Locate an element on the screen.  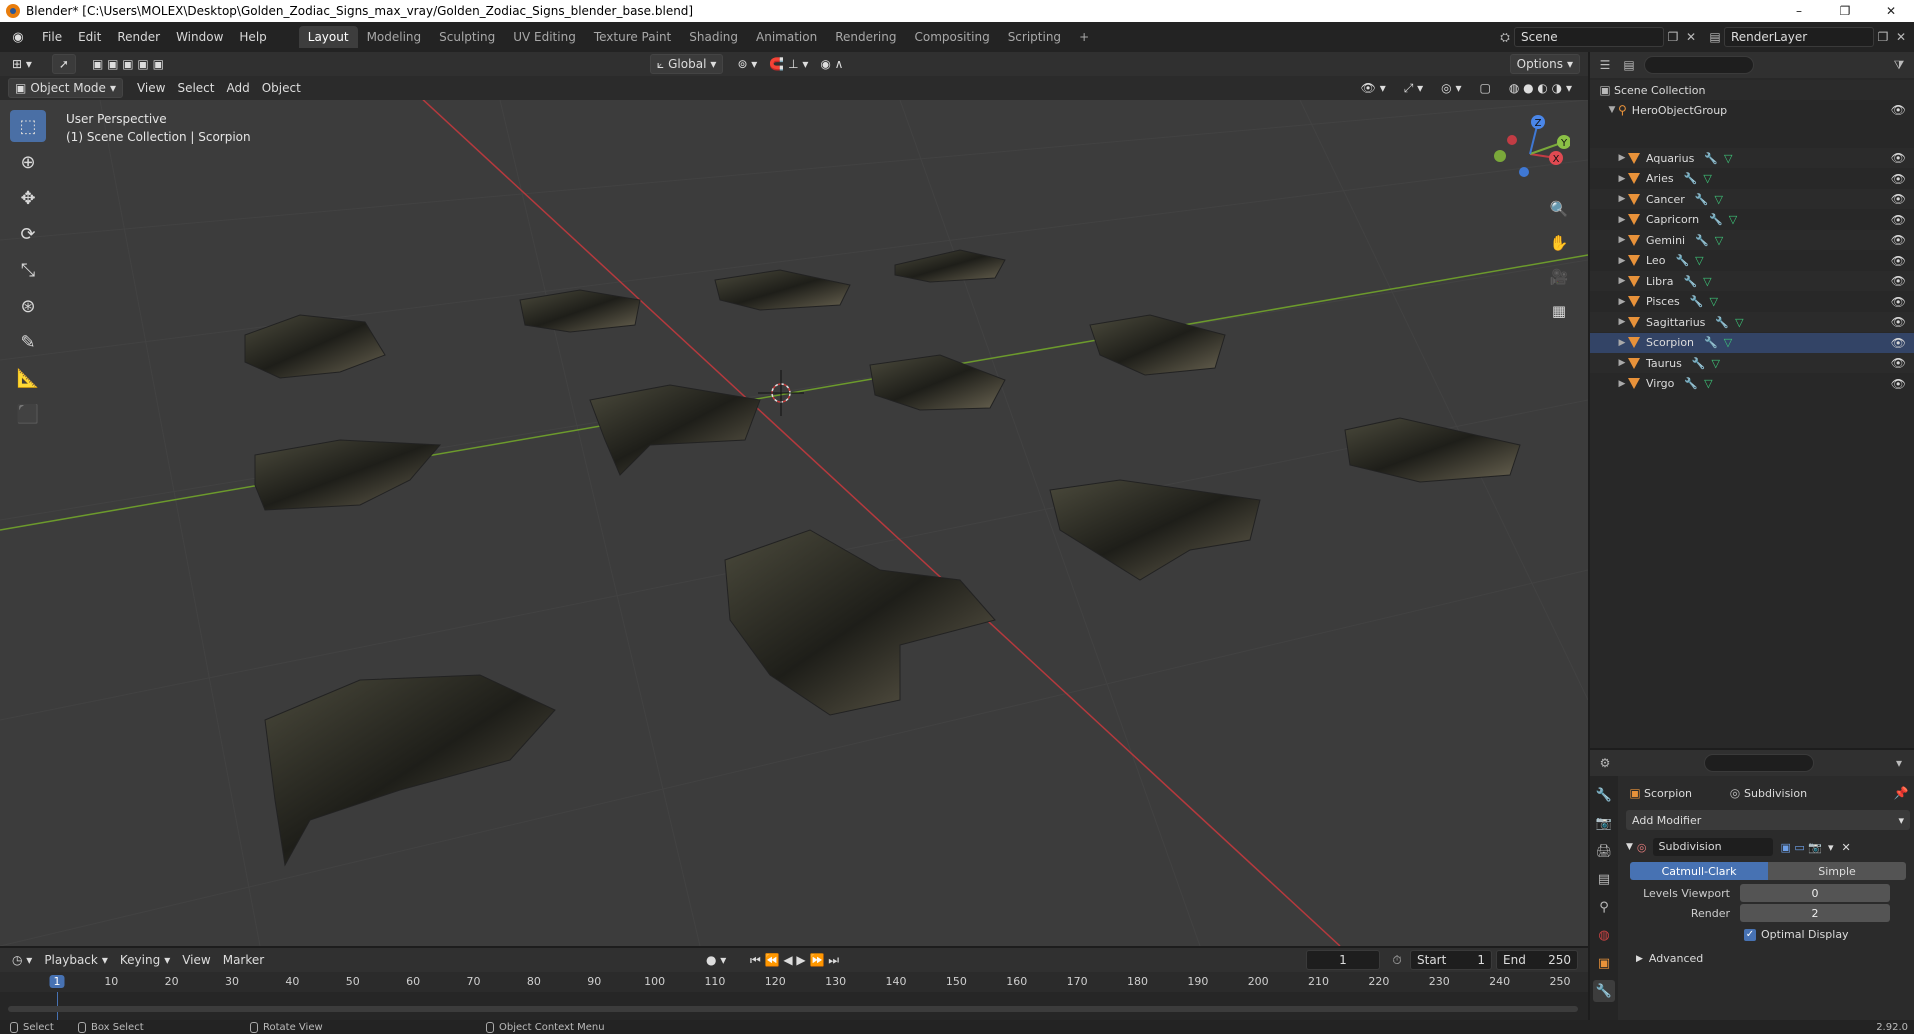
outliner-object-row: ▶ Libra 🔧 ▽ 👁 is located at coordinates (1752, 281).